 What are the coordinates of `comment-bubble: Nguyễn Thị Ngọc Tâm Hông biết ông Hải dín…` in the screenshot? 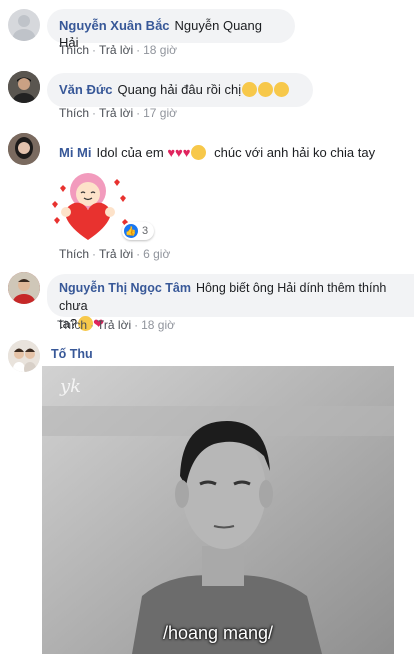 It's located at (230, 302).